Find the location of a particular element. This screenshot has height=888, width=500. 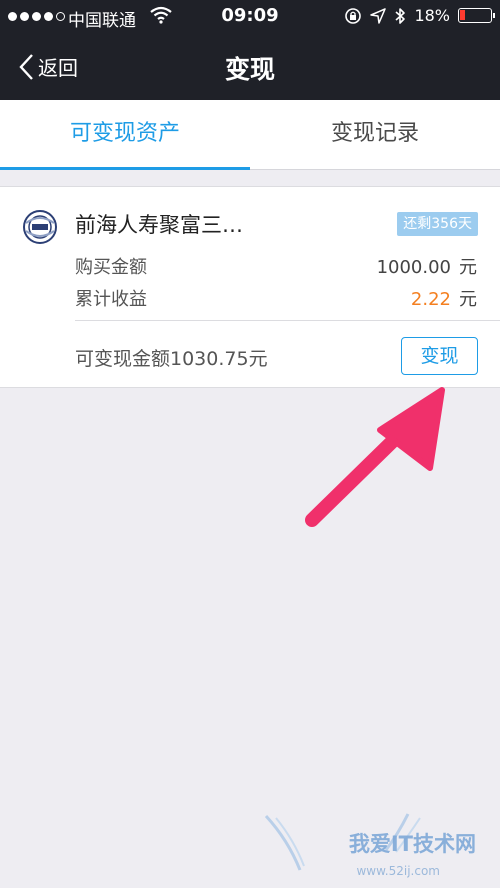

battery-icon is located at coordinates (476, 15).